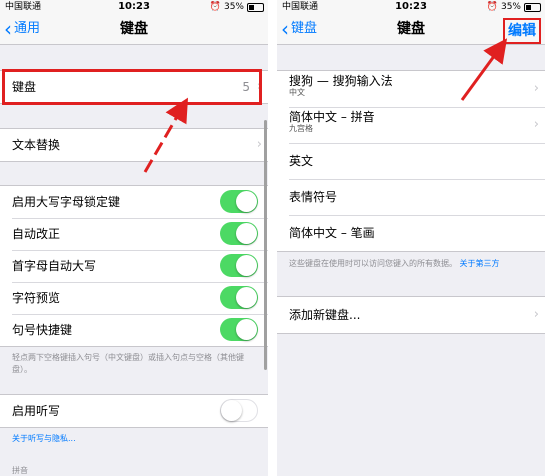 Image resolution: width=545 pixels, height=476 pixels. What do you see at coordinates (166, 135) in the screenshot?
I see `annotation-arrow-left` at bounding box center [166, 135].